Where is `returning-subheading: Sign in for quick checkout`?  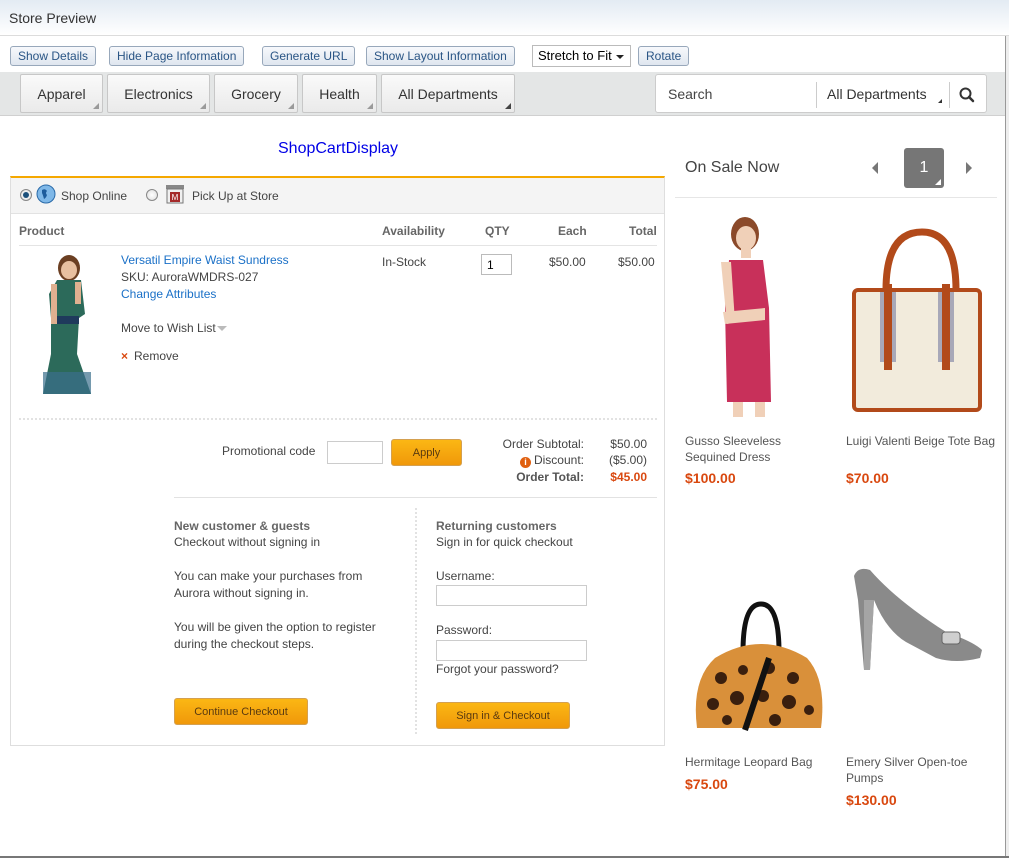
returning-subheading: Sign in for quick checkout is located at coordinates (504, 542).